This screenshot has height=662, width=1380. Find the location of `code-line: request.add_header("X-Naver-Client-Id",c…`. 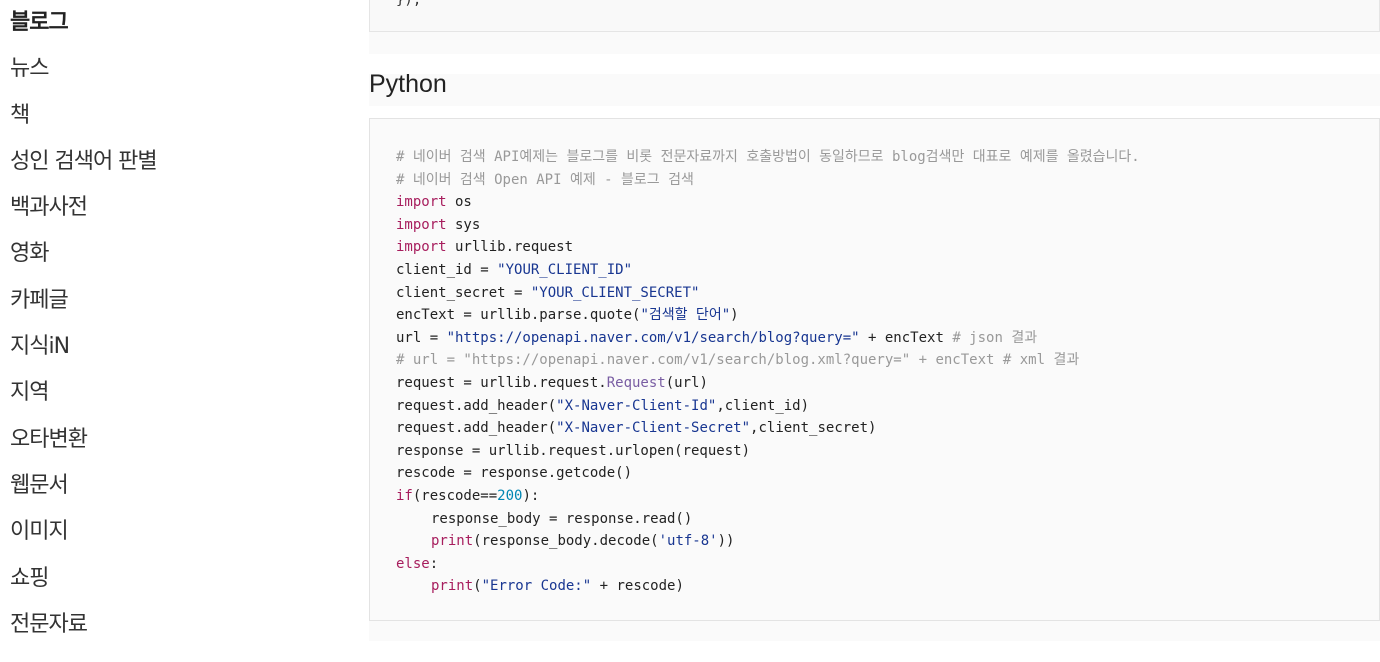

code-line: request.add_header("X-Naver-Client-Id",c… is located at coordinates (768, 406).